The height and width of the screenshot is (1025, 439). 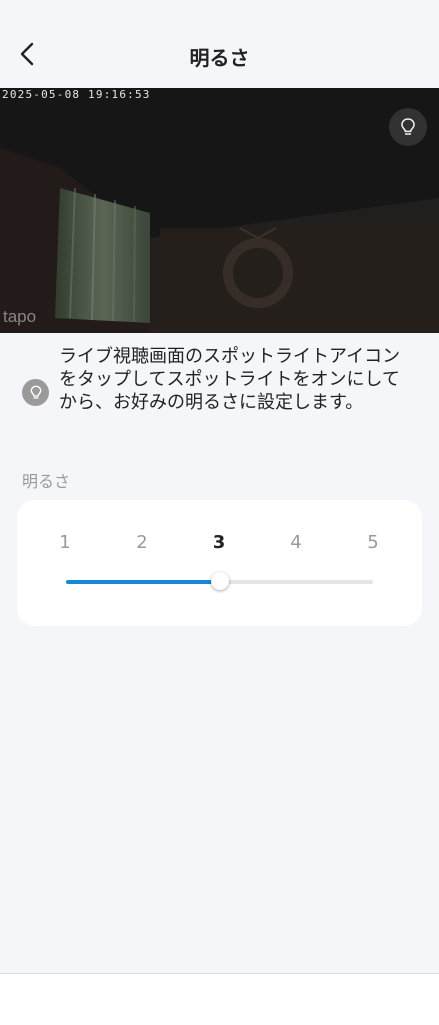 I want to click on brightness-card: 1 2 3 4 5, so click(x=219, y=563).